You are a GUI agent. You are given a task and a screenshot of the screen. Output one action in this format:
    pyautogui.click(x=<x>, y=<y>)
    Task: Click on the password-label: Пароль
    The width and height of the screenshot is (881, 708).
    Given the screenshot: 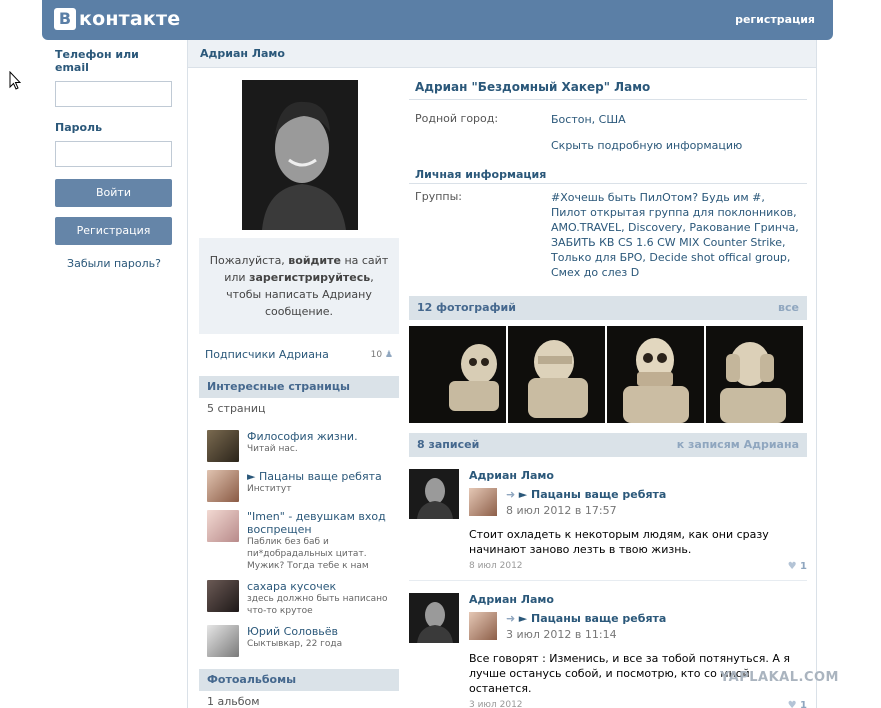 What is the action you would take?
    pyautogui.click(x=79, y=127)
    